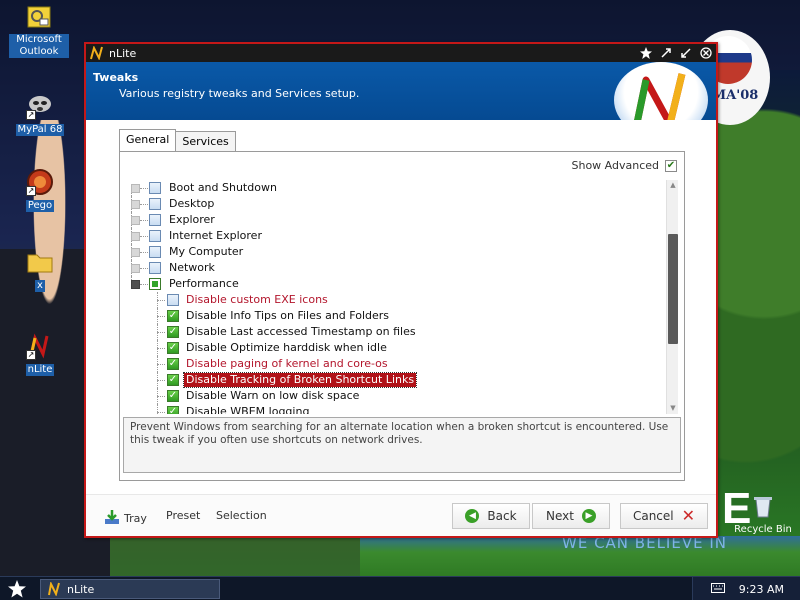 The height and width of the screenshot is (600, 800). What do you see at coordinates (273, 395) in the screenshot?
I see `tree-item-label: Disable Warn on low disk space` at bounding box center [273, 395].